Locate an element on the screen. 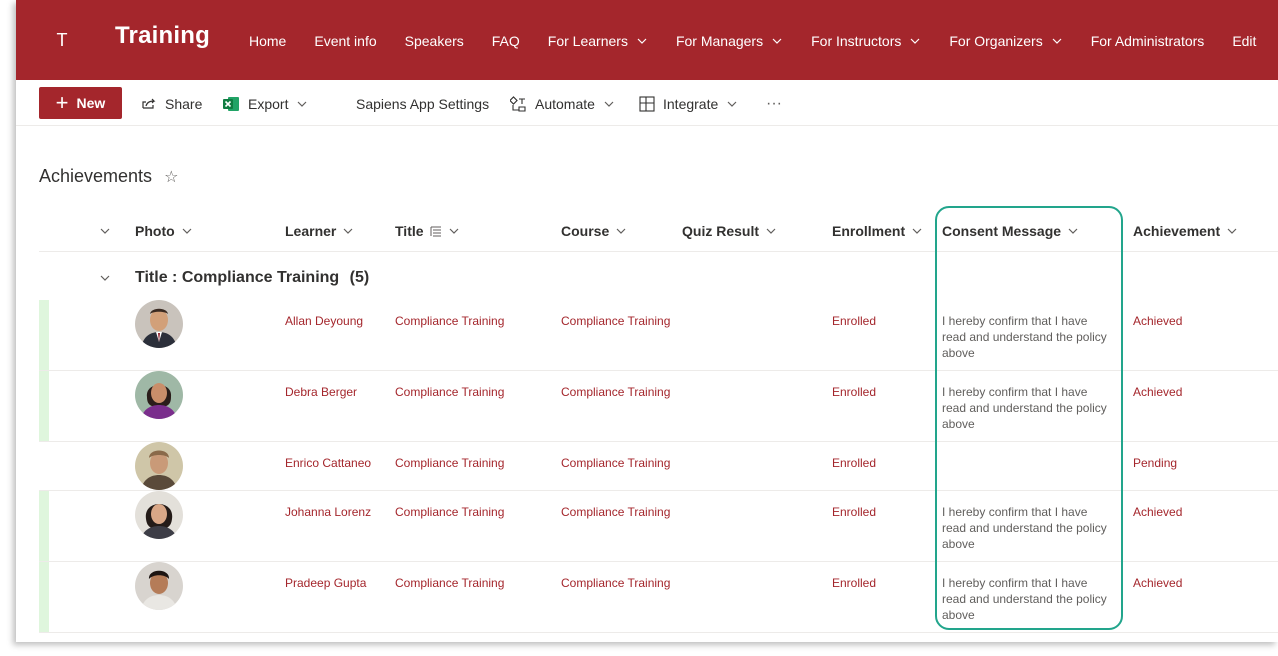 The image size is (1278, 656). nav-edit: Edit is located at coordinates (1244, 41).